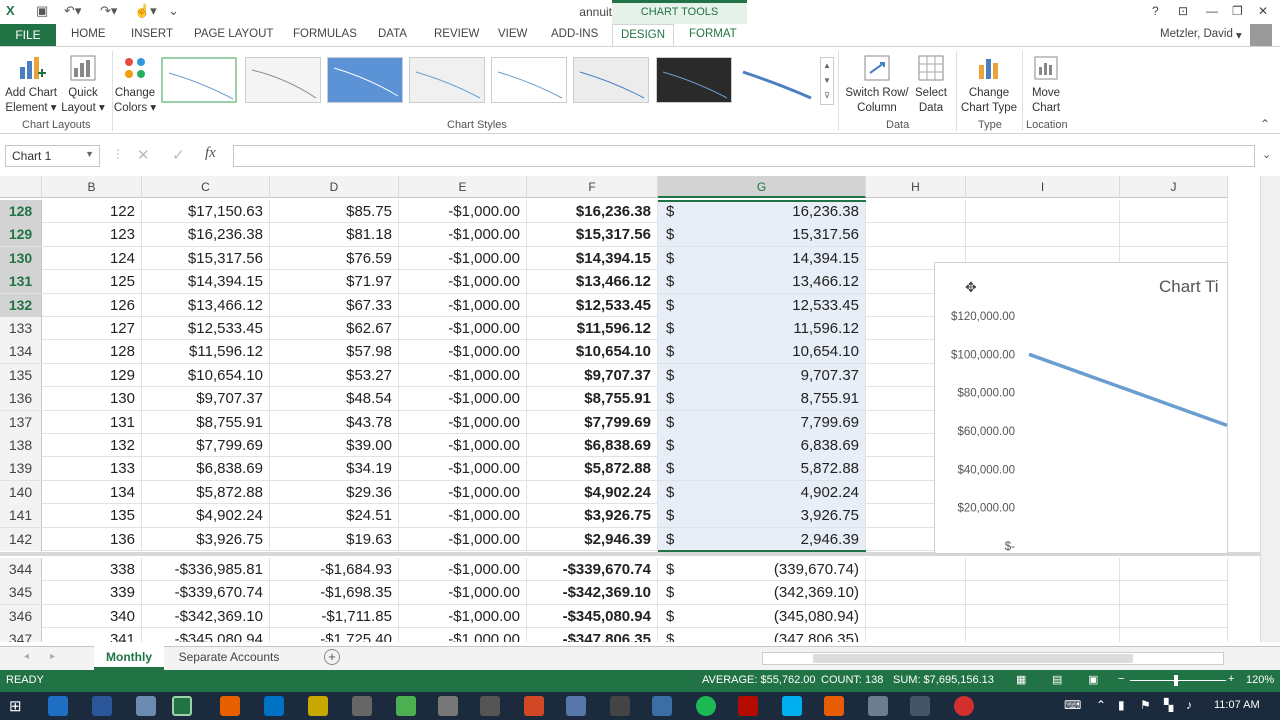  Describe the element at coordinates (334, 469) in the screenshot. I see `cell-d: $34.19` at that location.